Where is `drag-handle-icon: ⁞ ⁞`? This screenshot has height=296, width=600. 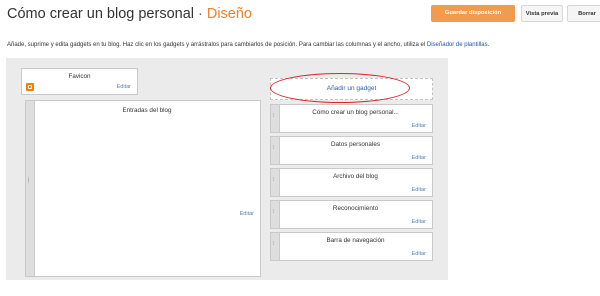
drag-handle-icon: ⁞ ⁞ is located at coordinates (30, 188).